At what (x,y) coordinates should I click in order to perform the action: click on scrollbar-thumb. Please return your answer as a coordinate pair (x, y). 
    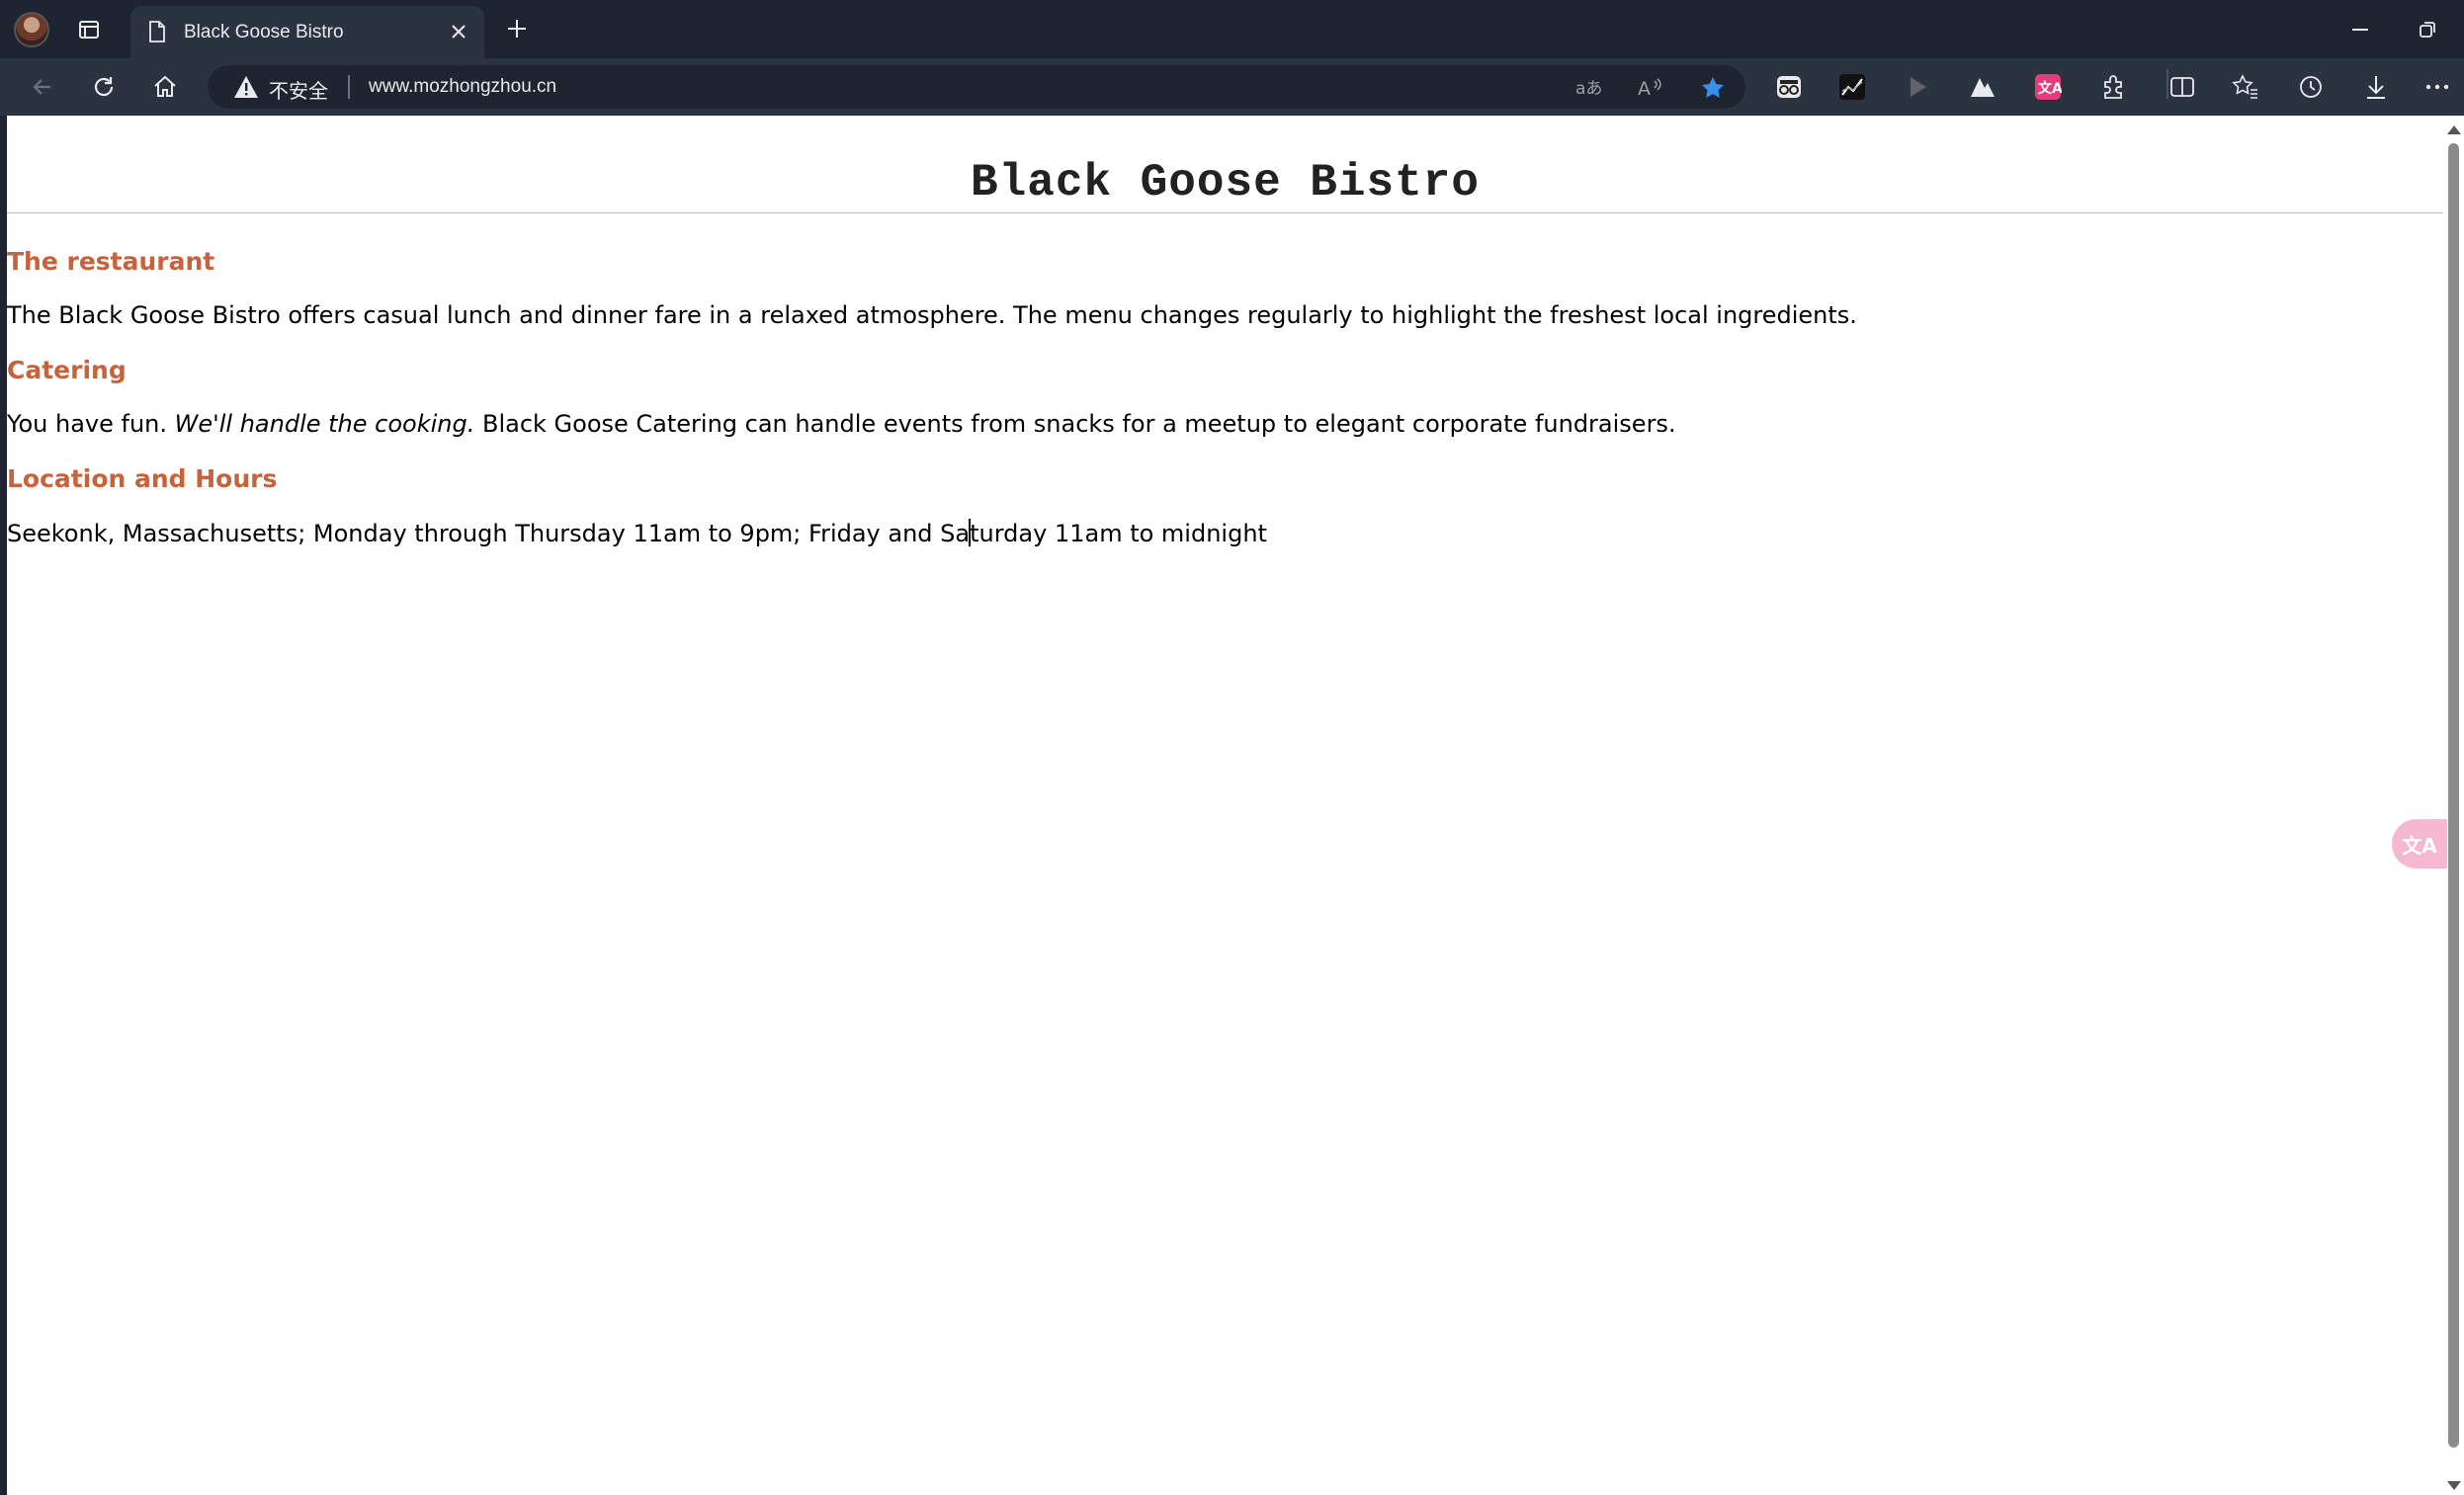
    Looking at the image, I should click on (2453, 795).